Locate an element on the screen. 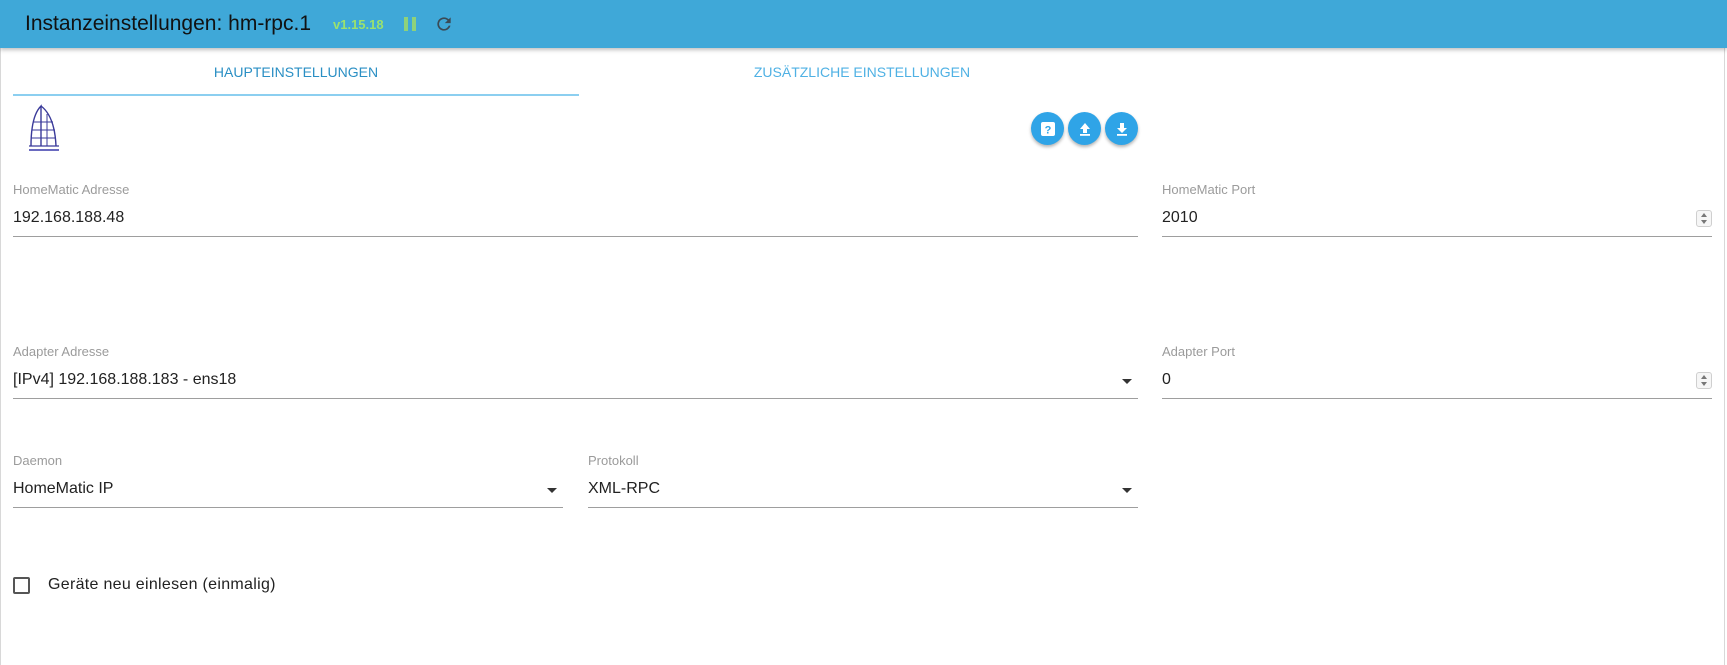 The image size is (1727, 665). adapter-port-input: 0 is located at coordinates (1166, 380).